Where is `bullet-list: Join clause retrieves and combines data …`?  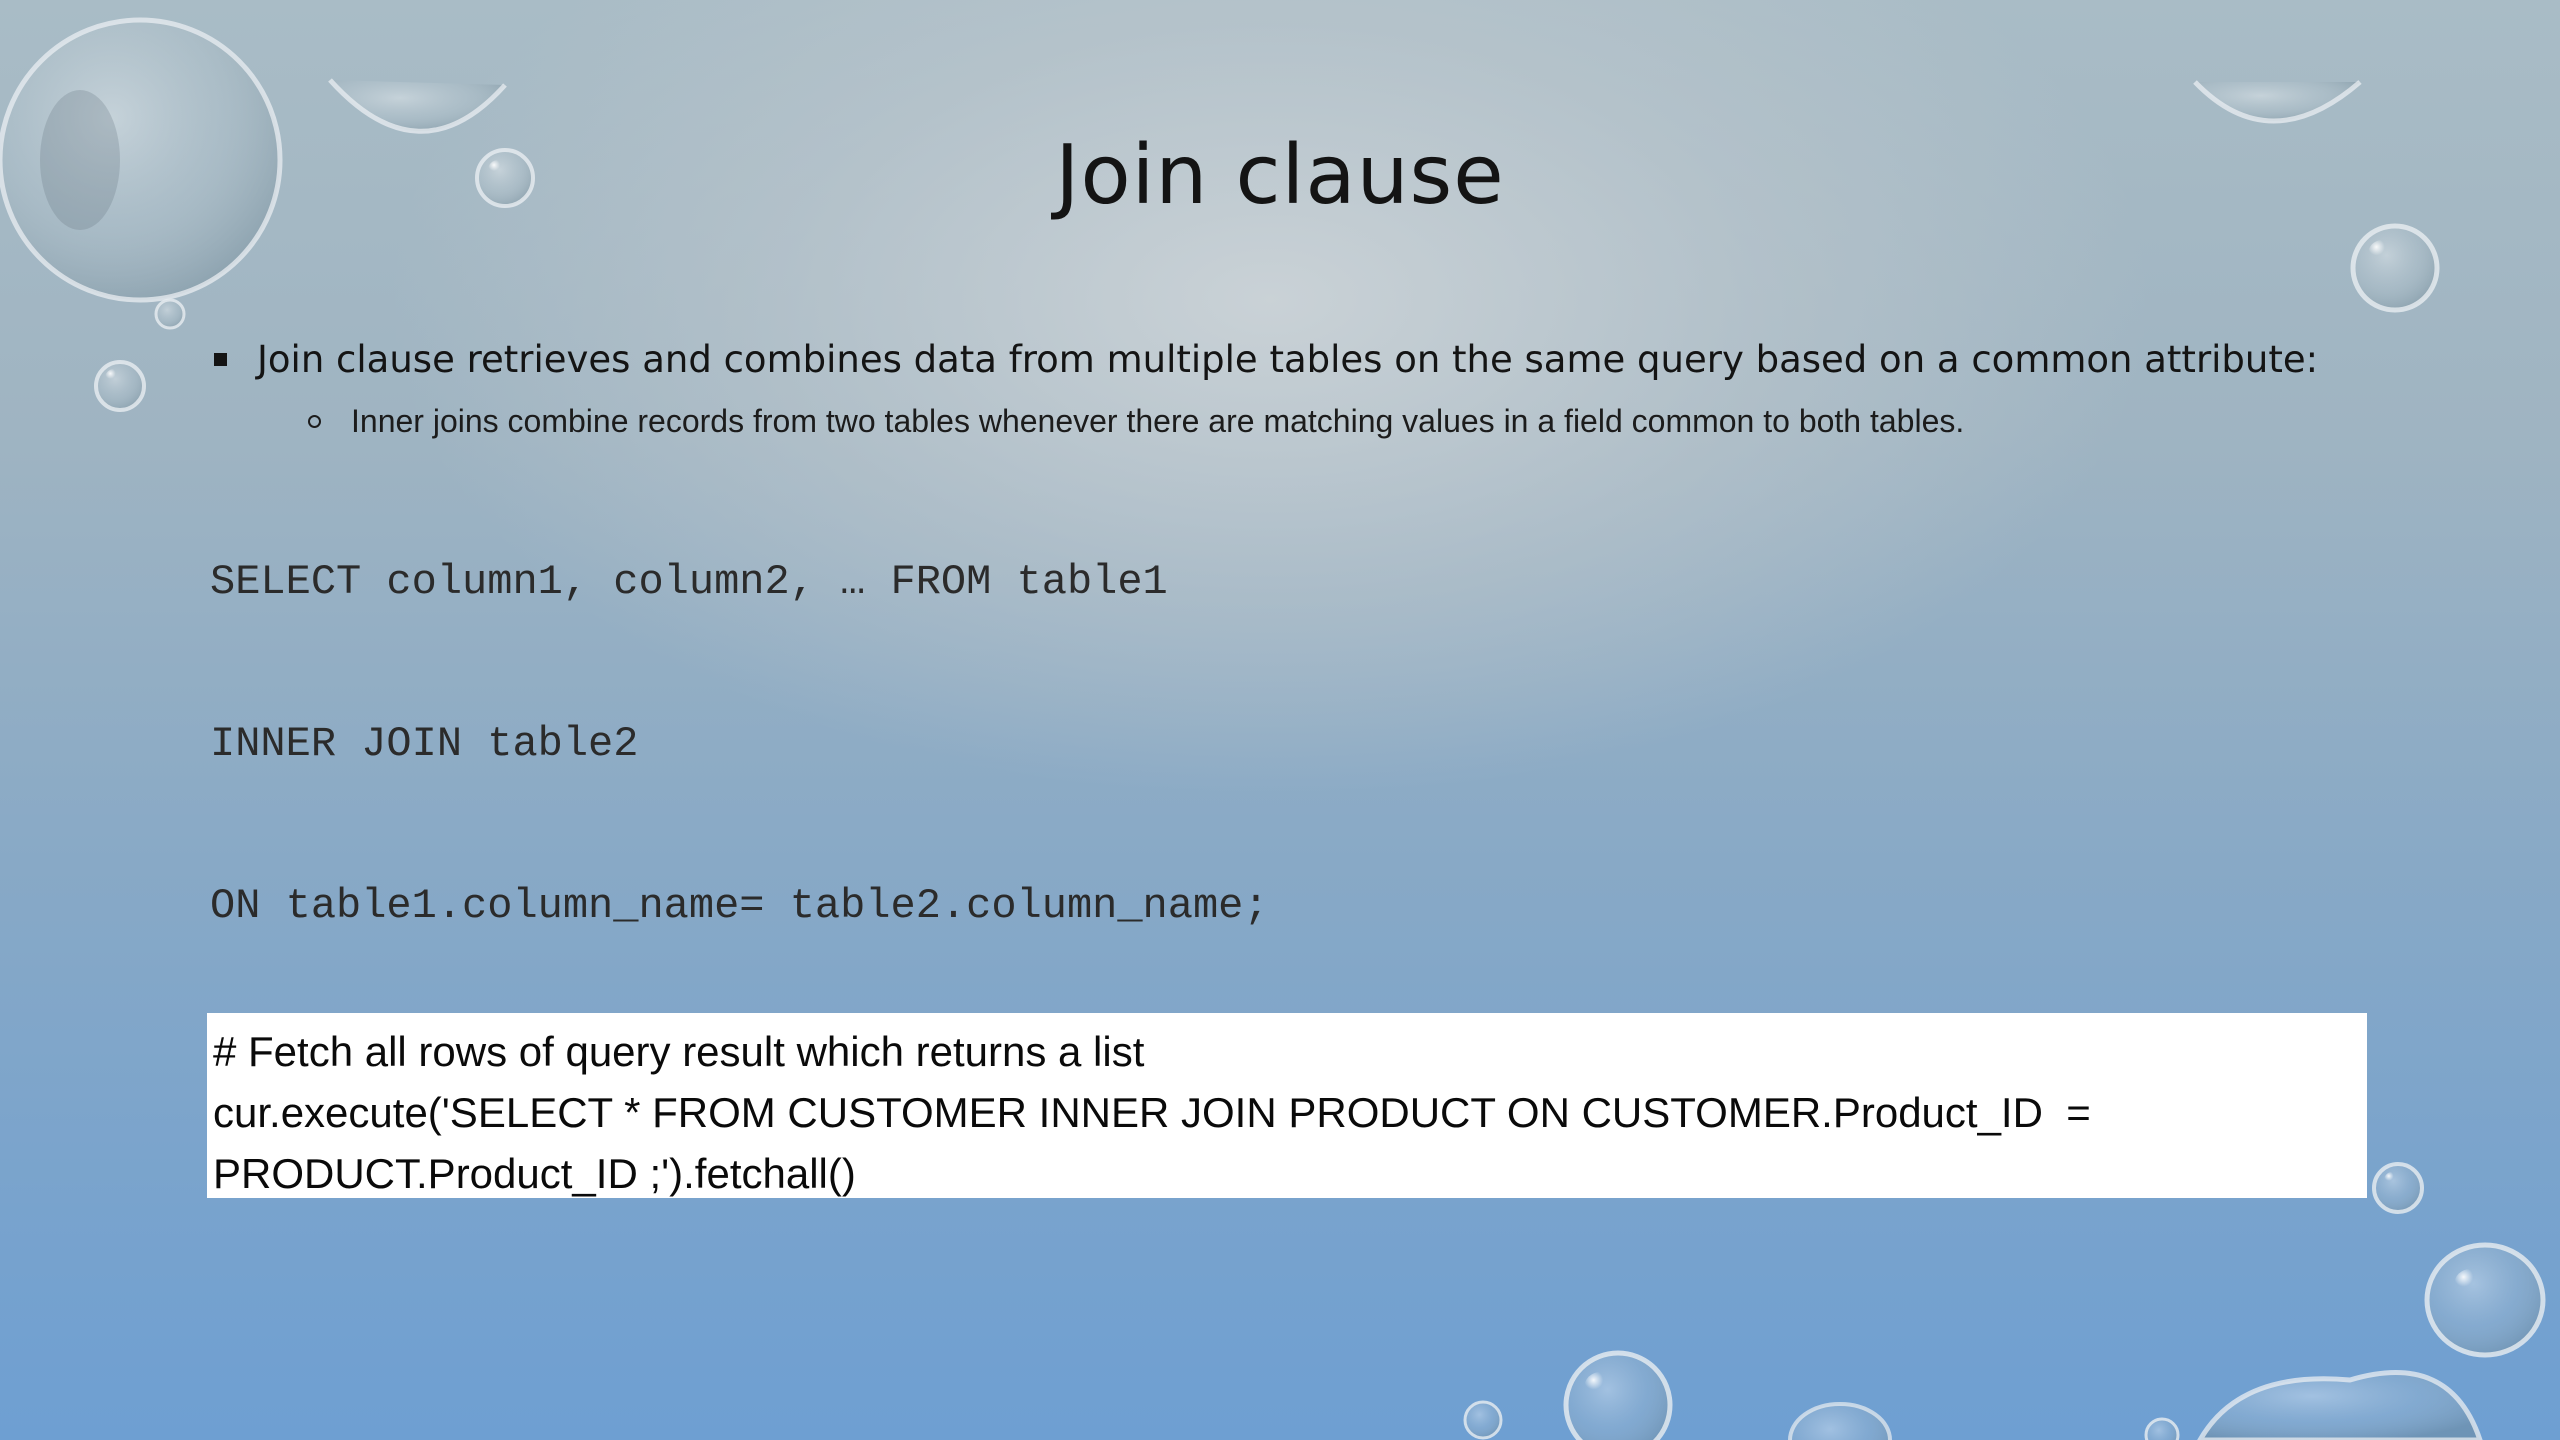
bullet-list: Join clause retrieves and combines data … is located at coordinates (1335, 389).